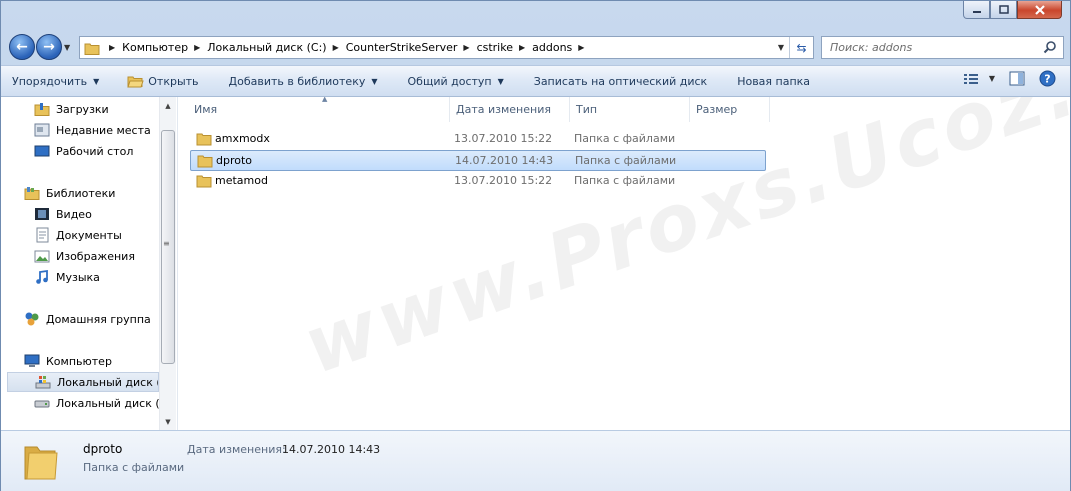 The height and width of the screenshot is (491, 1071). I want to click on caption-buttons, so click(1012, 10).